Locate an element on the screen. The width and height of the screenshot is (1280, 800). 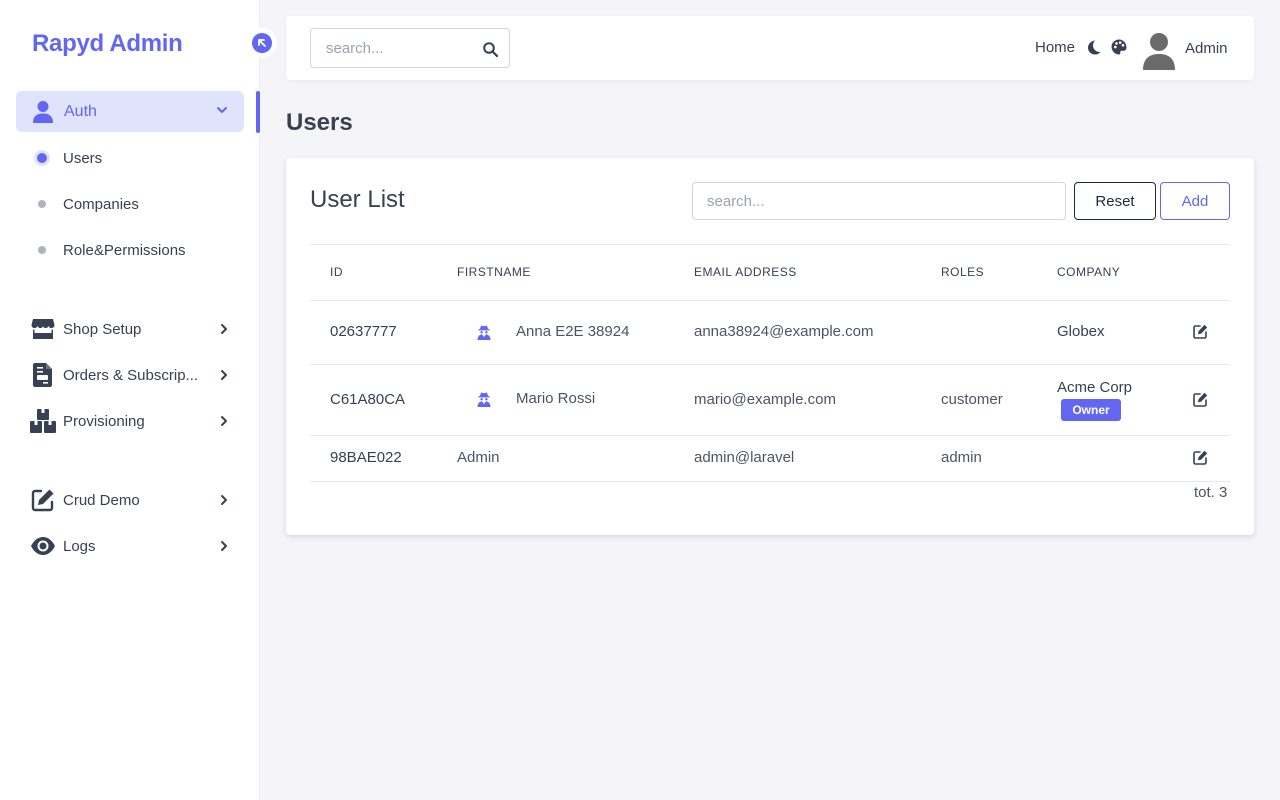
sidebar-item-companies: Companies is located at coordinates (86, 204).